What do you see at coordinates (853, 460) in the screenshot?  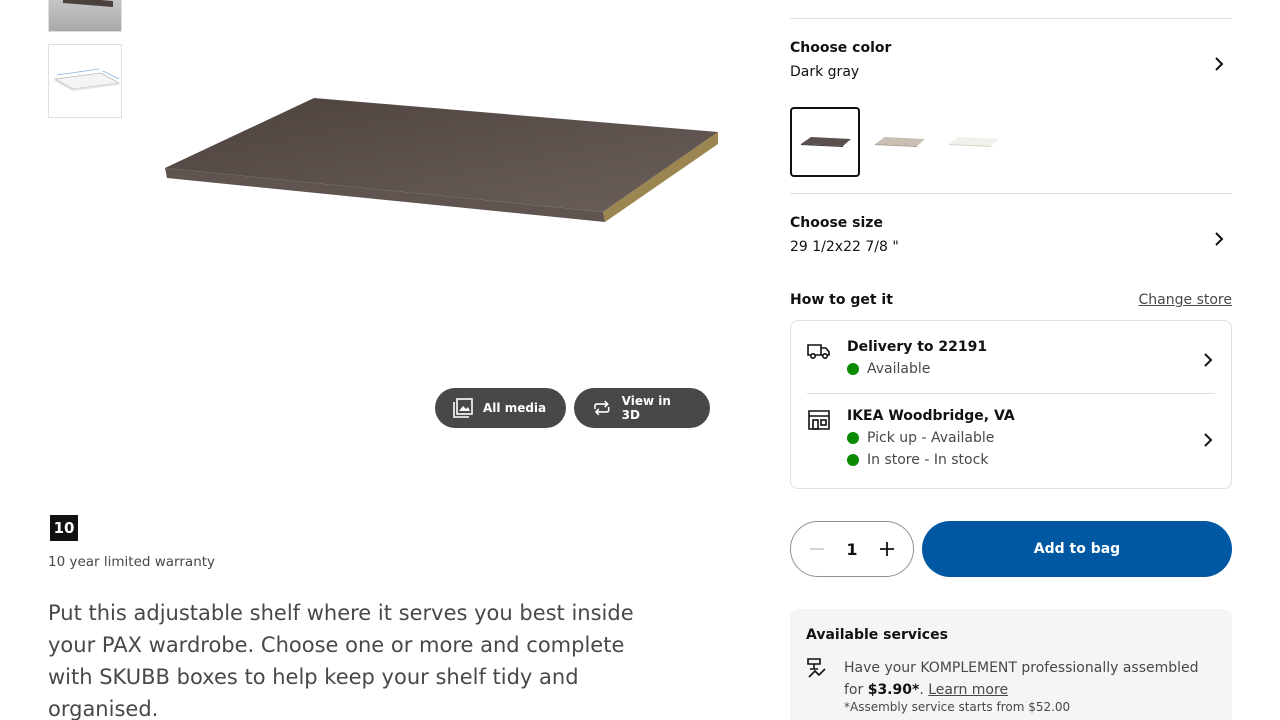 I see `in-stock-status-dot` at bounding box center [853, 460].